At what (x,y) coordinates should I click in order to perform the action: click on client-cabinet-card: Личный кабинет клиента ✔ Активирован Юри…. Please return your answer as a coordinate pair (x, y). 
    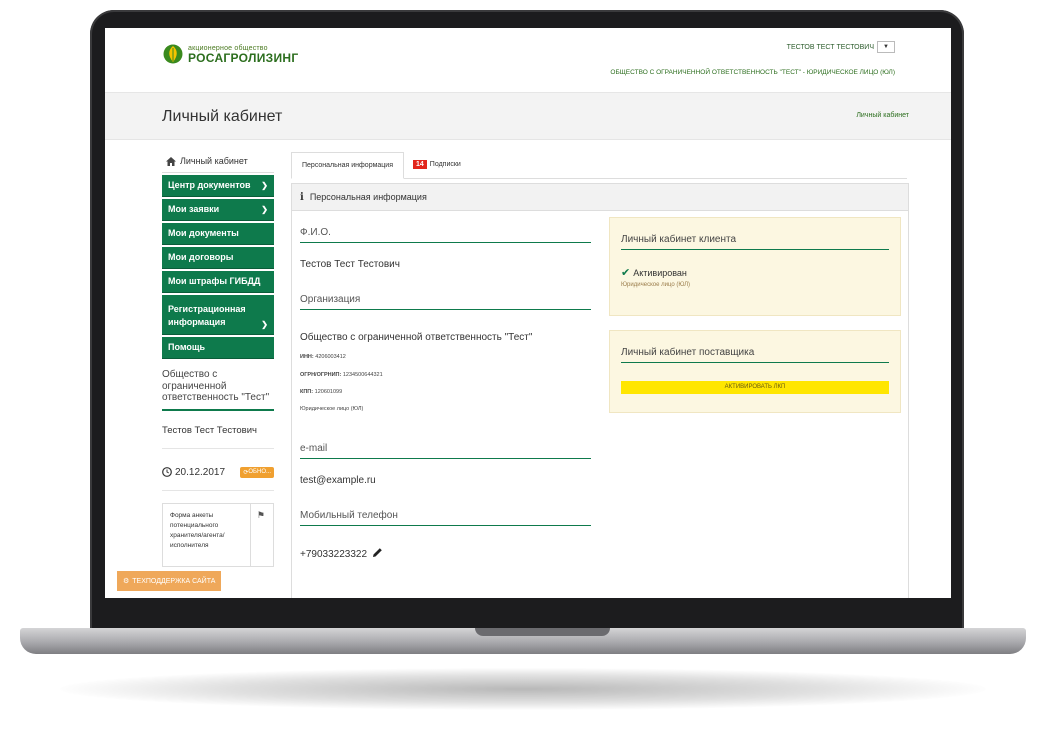
    Looking at the image, I should click on (755, 266).